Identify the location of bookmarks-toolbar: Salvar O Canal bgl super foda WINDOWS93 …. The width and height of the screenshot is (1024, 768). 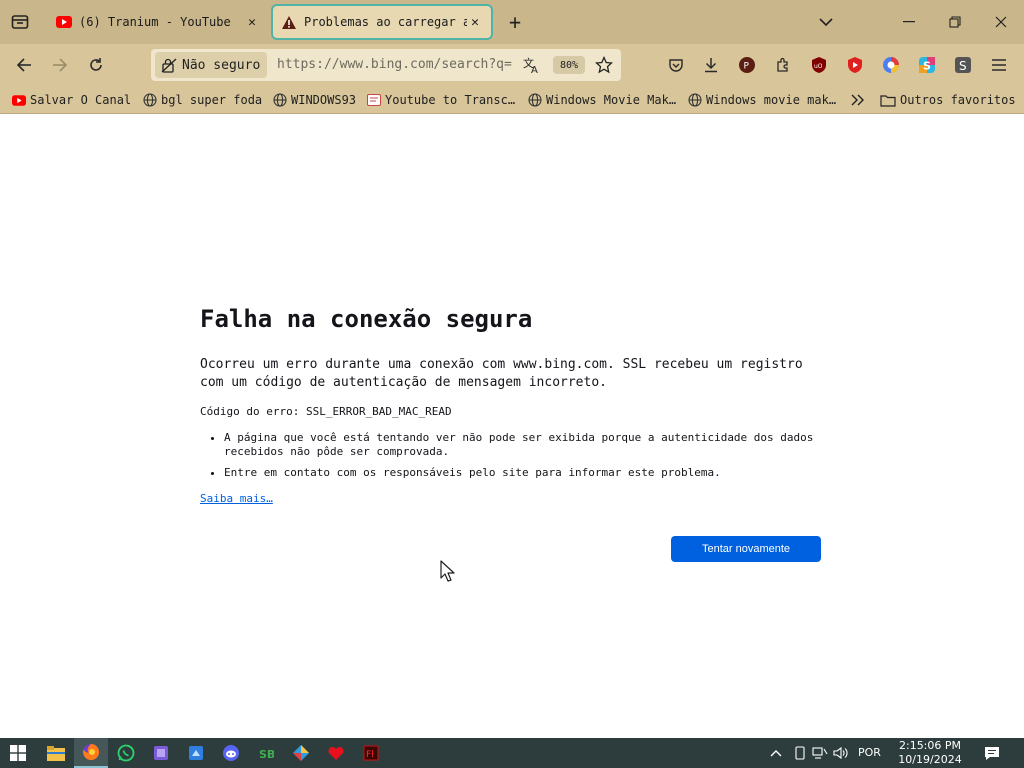
(512, 100).